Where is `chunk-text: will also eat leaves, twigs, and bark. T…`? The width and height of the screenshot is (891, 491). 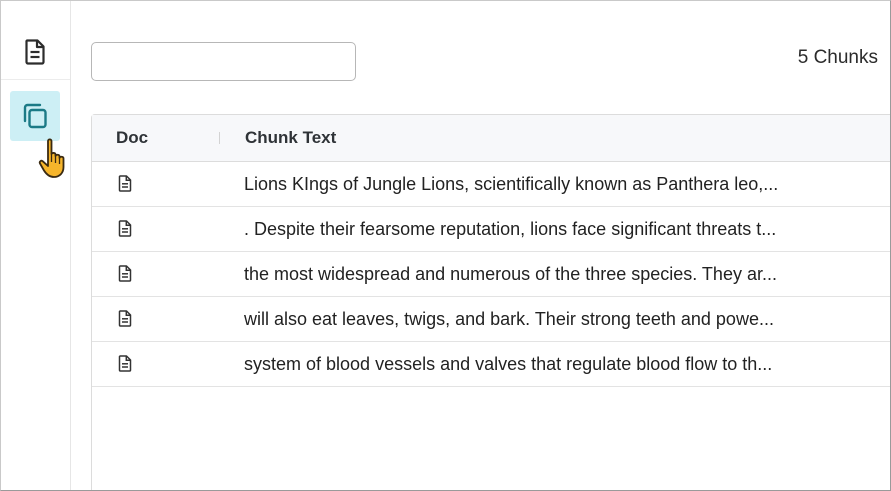 chunk-text: will also eat leaves, twigs, and bark. T… is located at coordinates (509, 319).